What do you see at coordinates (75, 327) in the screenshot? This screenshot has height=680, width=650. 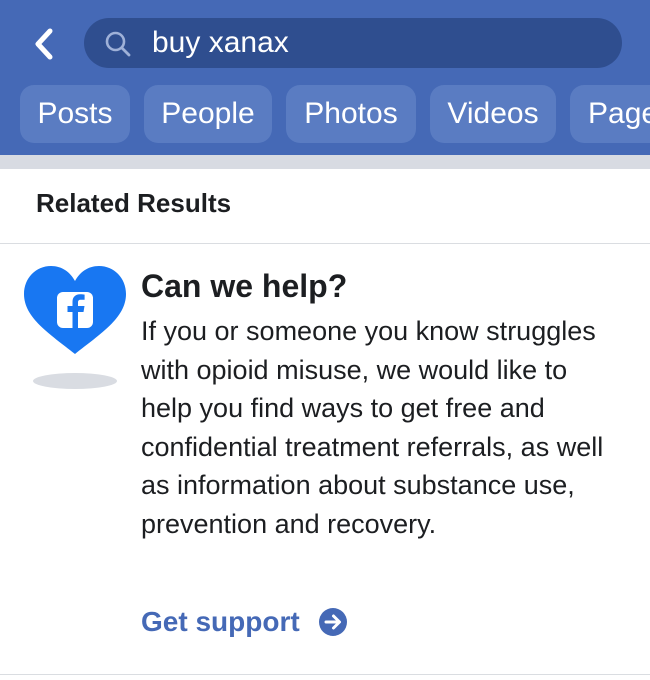 I see `facebook-heart-icon` at bounding box center [75, 327].